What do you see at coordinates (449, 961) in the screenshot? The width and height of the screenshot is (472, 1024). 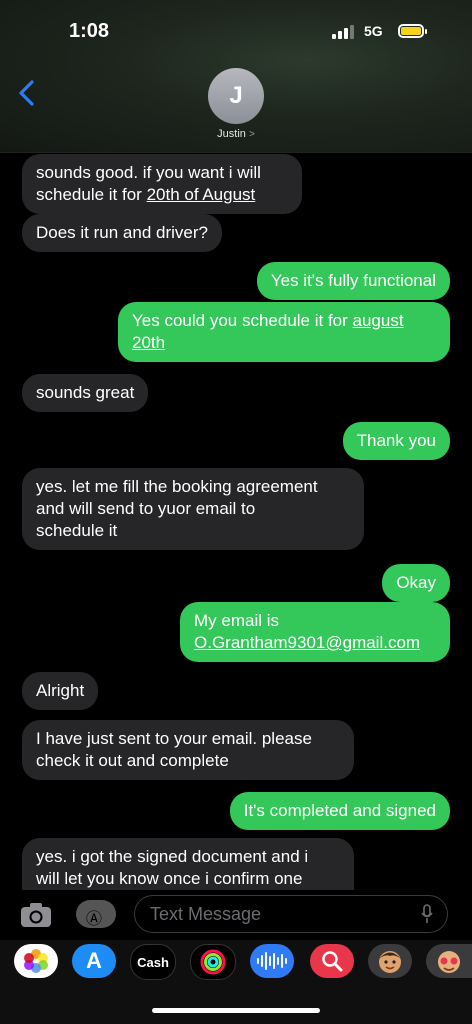 I see `memoji-stickers-icon` at bounding box center [449, 961].